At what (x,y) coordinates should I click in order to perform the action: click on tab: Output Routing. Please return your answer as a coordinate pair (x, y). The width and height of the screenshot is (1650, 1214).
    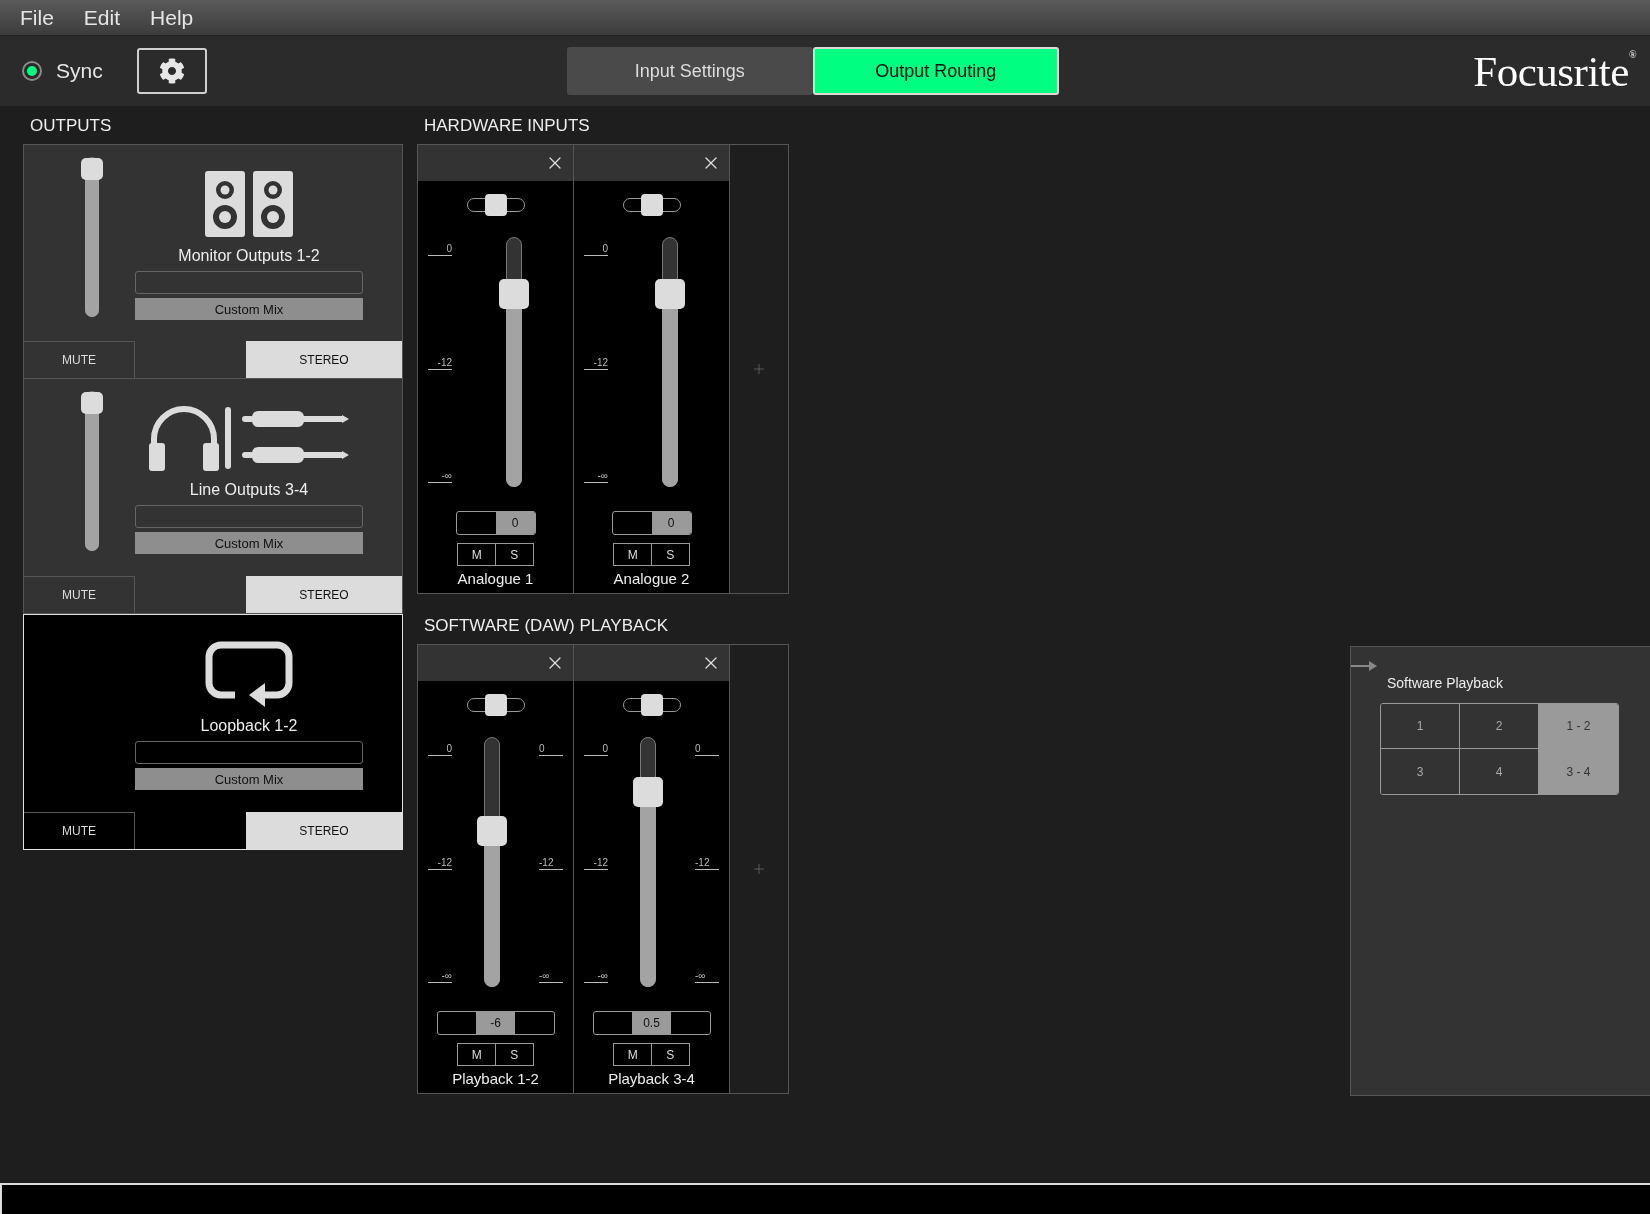
    Looking at the image, I should click on (935, 71).